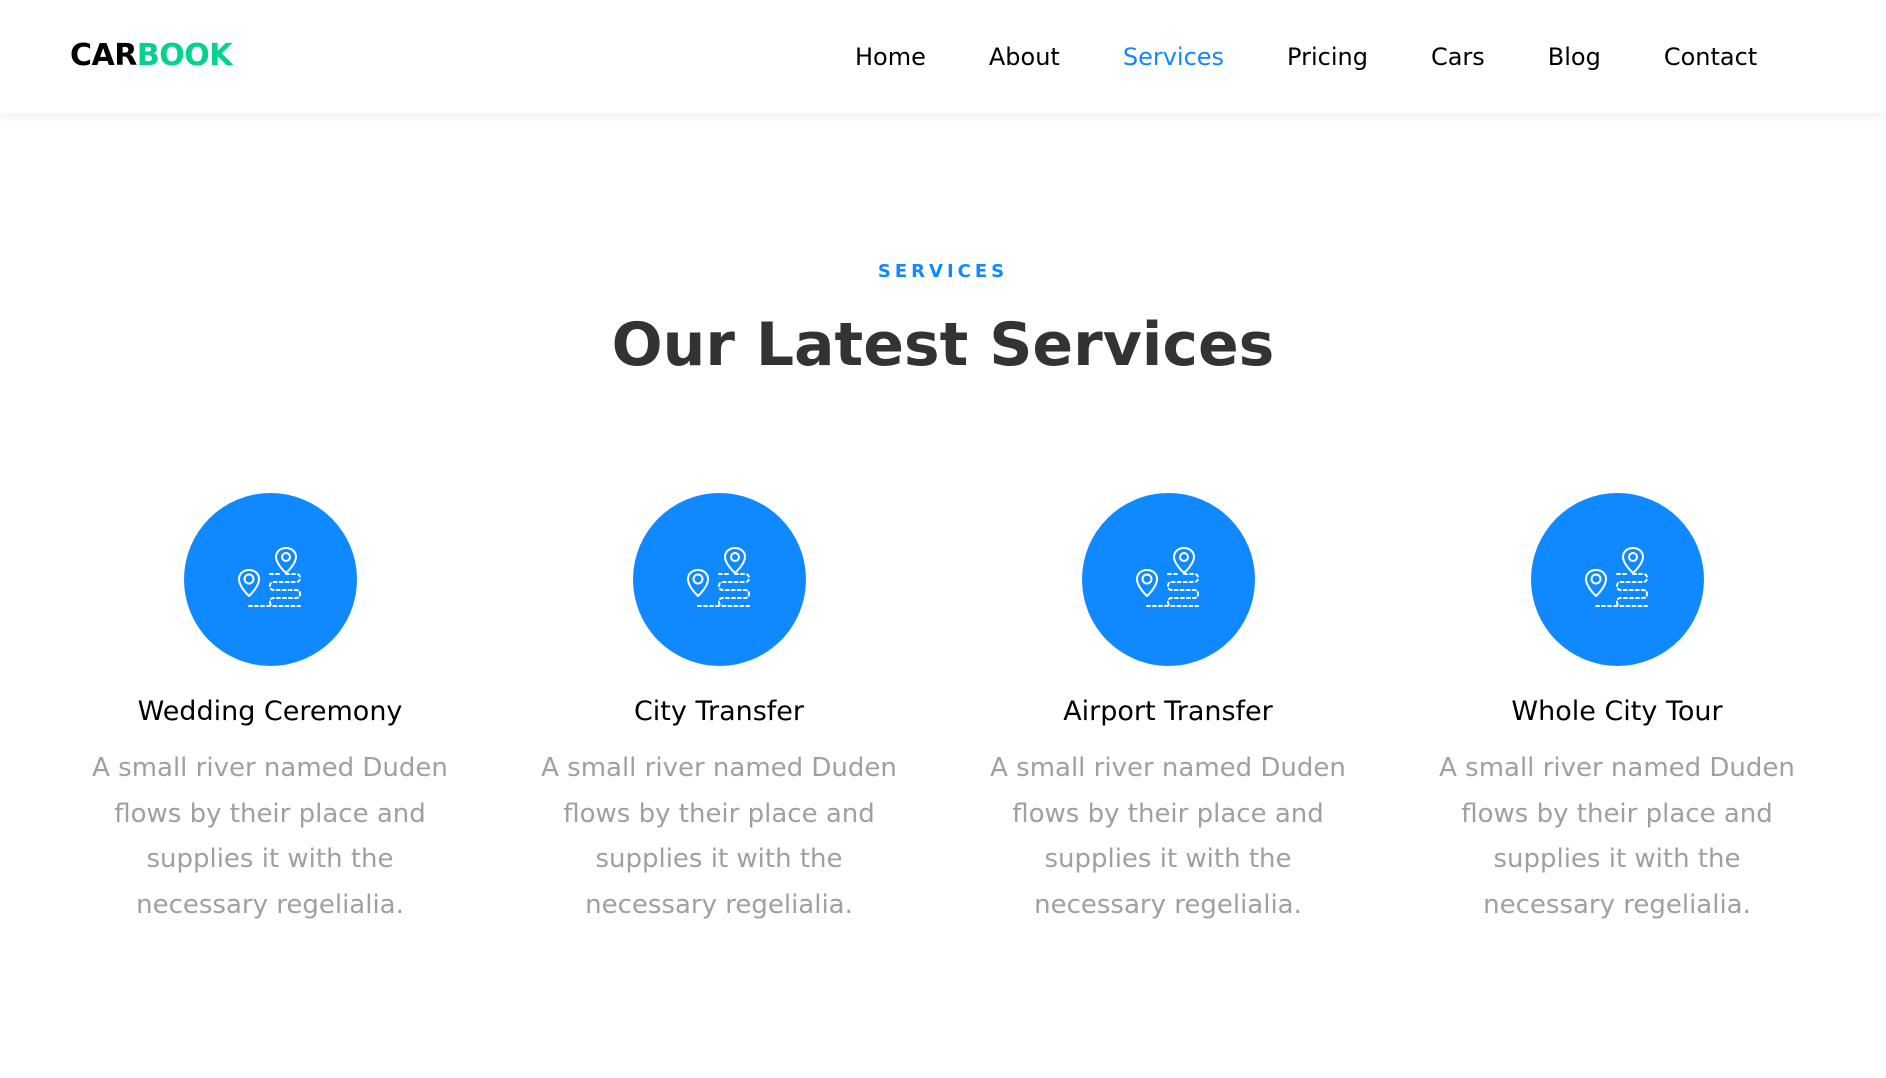 The height and width of the screenshot is (1078, 1886). I want to click on nav-item-home: Home, so click(890, 57).